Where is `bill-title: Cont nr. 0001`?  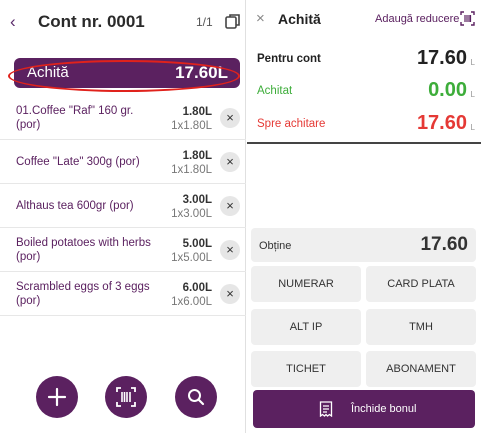
bill-title: Cont nr. 0001 is located at coordinates (91, 21).